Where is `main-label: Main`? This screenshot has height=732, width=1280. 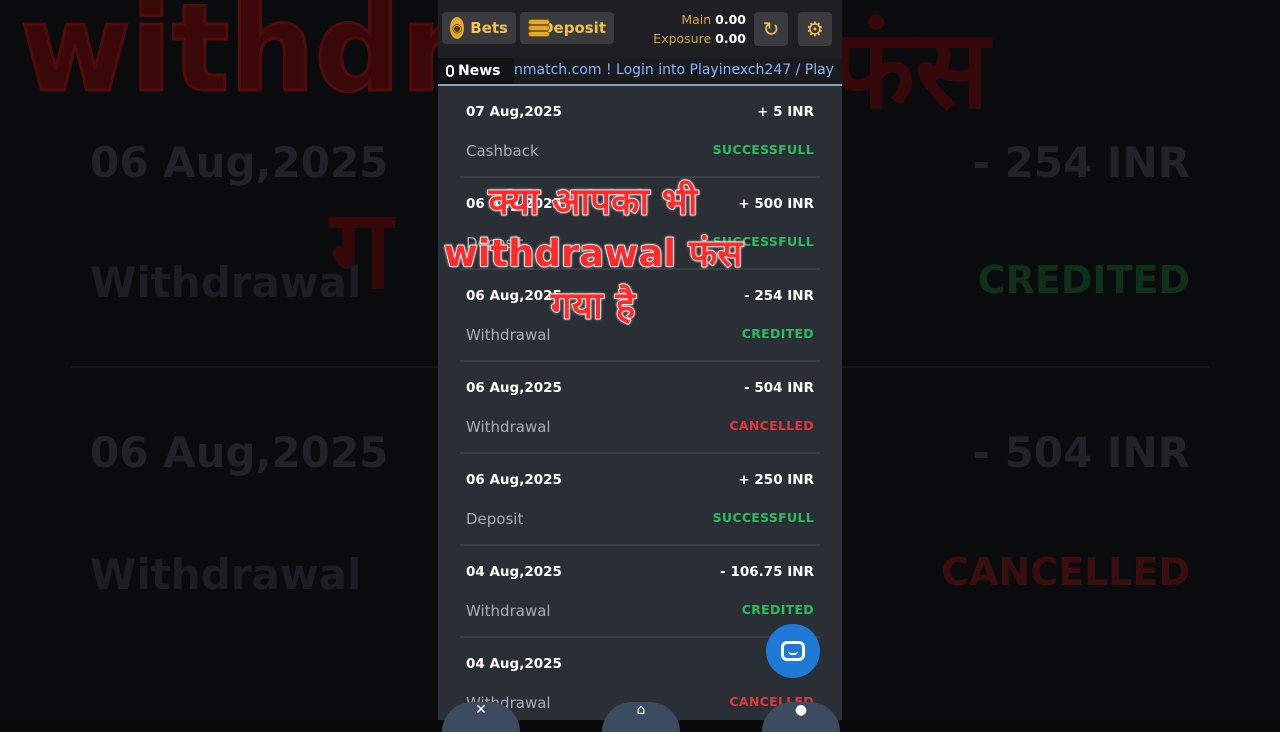
main-label: Main is located at coordinates (696, 19).